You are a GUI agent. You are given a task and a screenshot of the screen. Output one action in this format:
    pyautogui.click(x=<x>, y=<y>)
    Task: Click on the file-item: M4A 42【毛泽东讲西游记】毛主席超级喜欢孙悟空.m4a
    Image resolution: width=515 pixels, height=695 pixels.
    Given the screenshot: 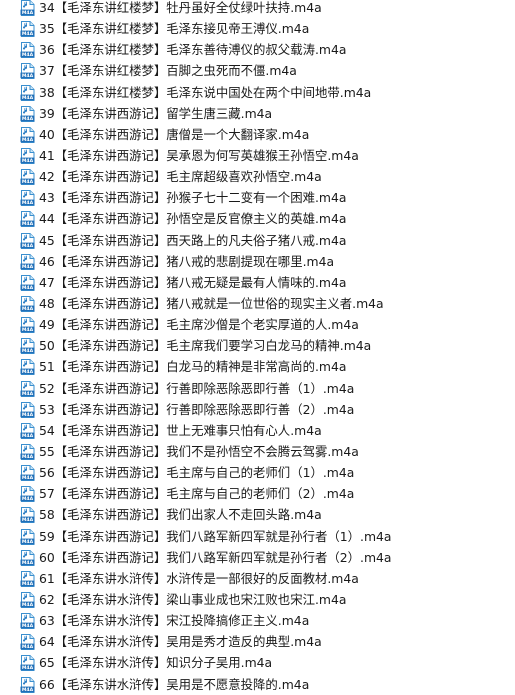 What is the action you would take?
    pyautogui.click(x=257, y=176)
    